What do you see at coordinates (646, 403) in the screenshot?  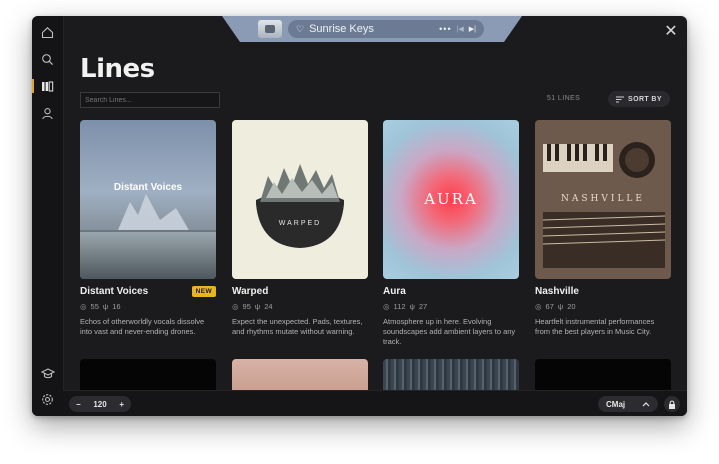 I see `chevron-up-icon` at bounding box center [646, 403].